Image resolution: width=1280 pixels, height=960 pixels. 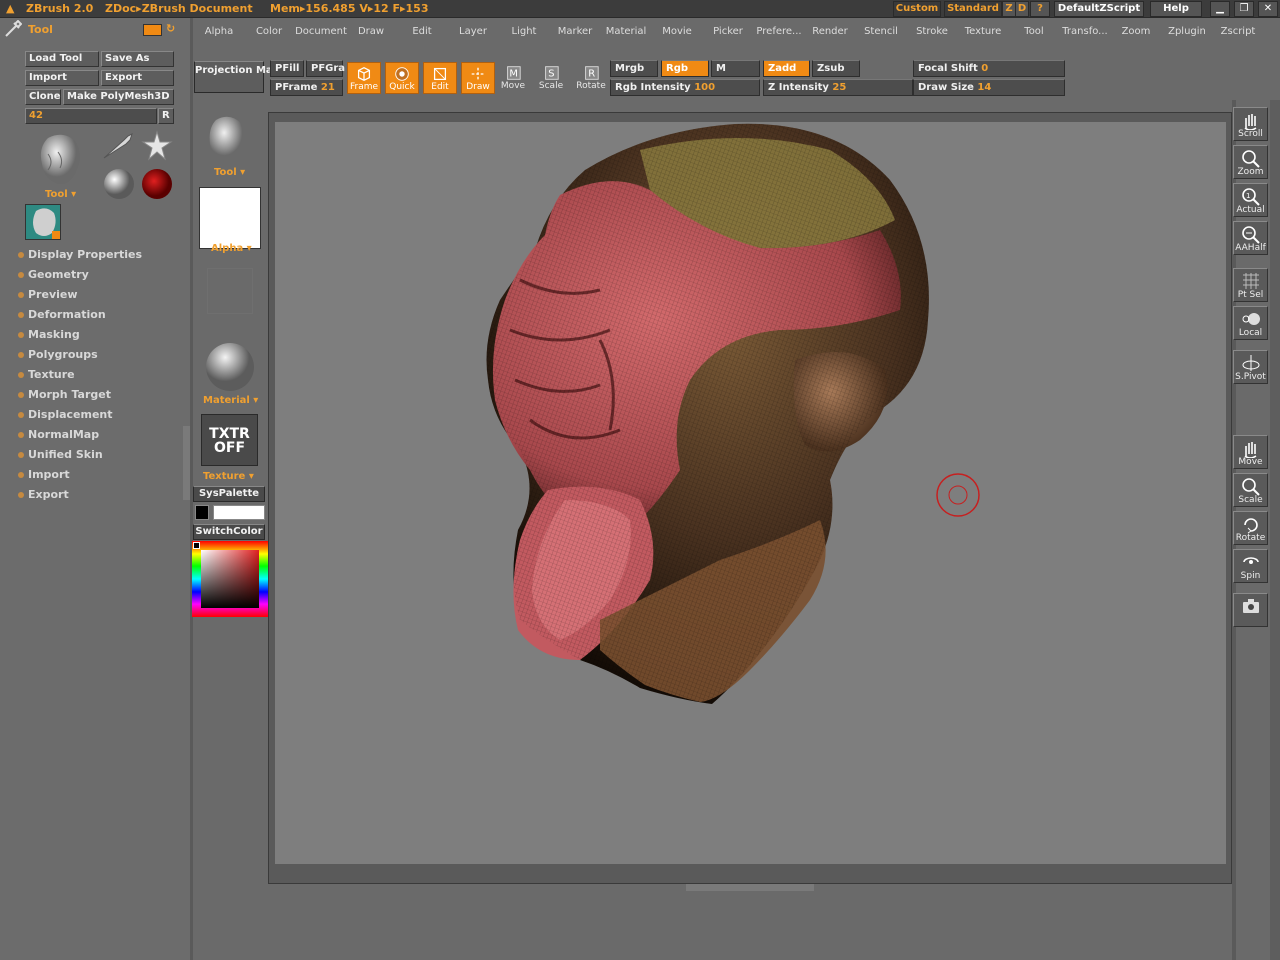 What do you see at coordinates (196, 545) in the screenshot?
I see `color-picker-marker` at bounding box center [196, 545].